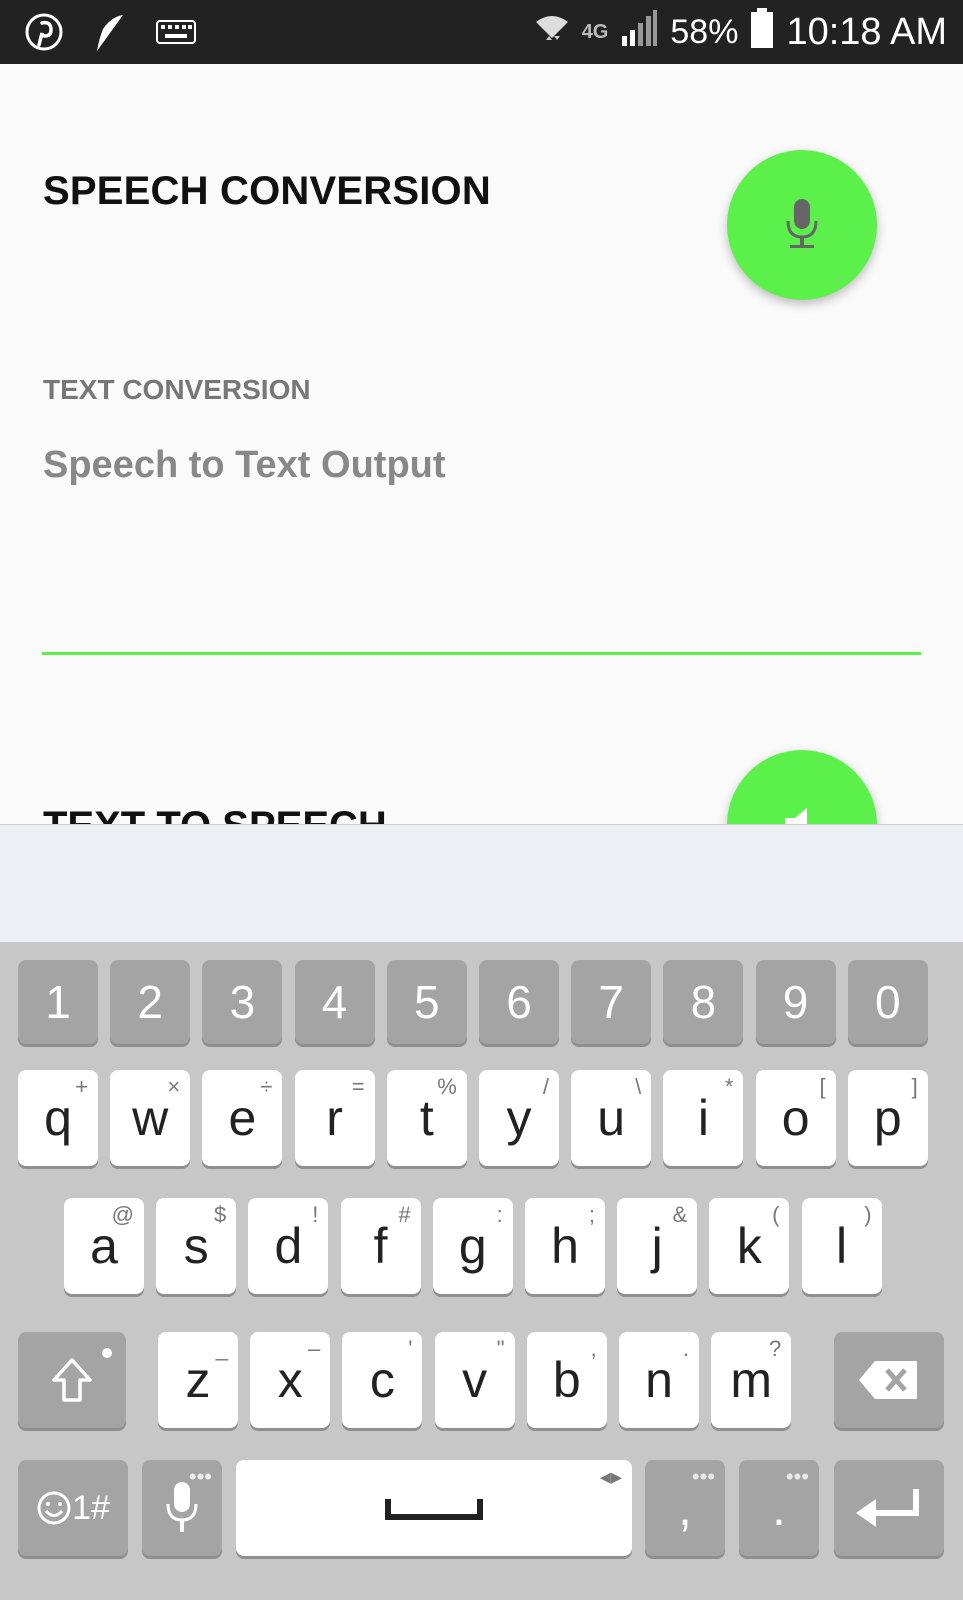  What do you see at coordinates (481, 32) in the screenshot?
I see `status-bar: 4G 58% 10:18 AM` at bounding box center [481, 32].